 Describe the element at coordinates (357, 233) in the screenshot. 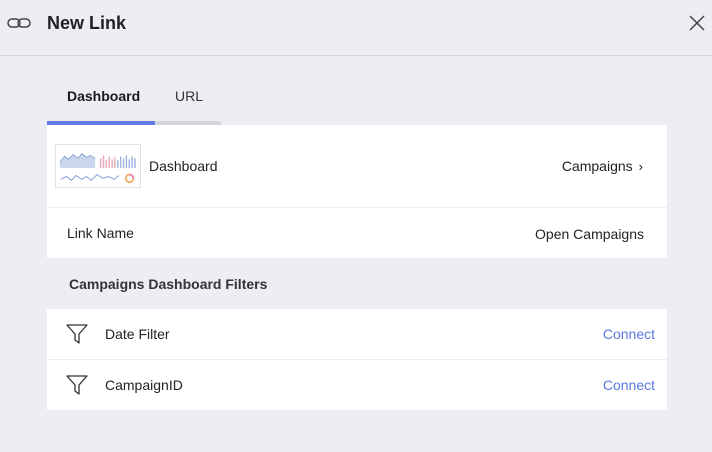

I see `link-name-row: Link Name Open Campaigns` at that location.